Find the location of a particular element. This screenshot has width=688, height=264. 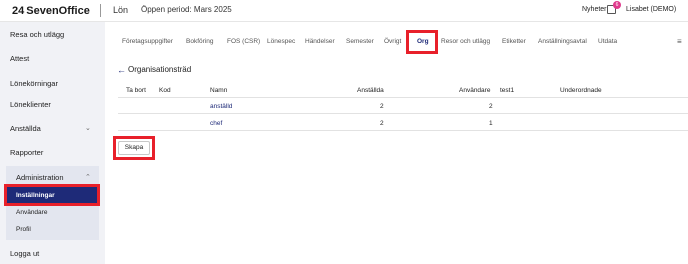

tab-fos-csr: FOS (CSR) is located at coordinates (243, 41).